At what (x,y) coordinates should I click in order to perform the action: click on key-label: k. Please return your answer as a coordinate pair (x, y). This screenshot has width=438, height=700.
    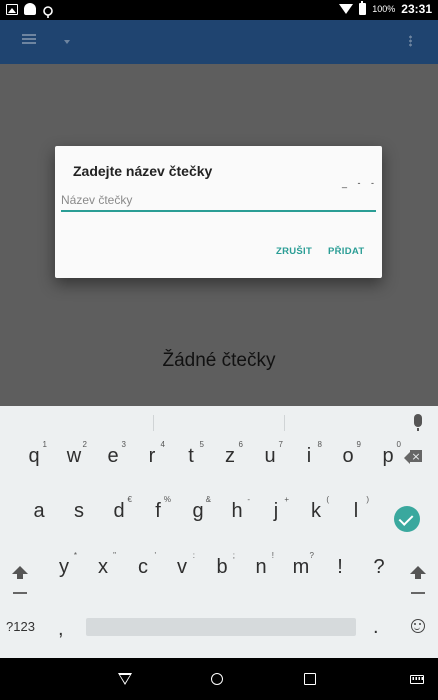
    Looking at the image, I should click on (316, 511).